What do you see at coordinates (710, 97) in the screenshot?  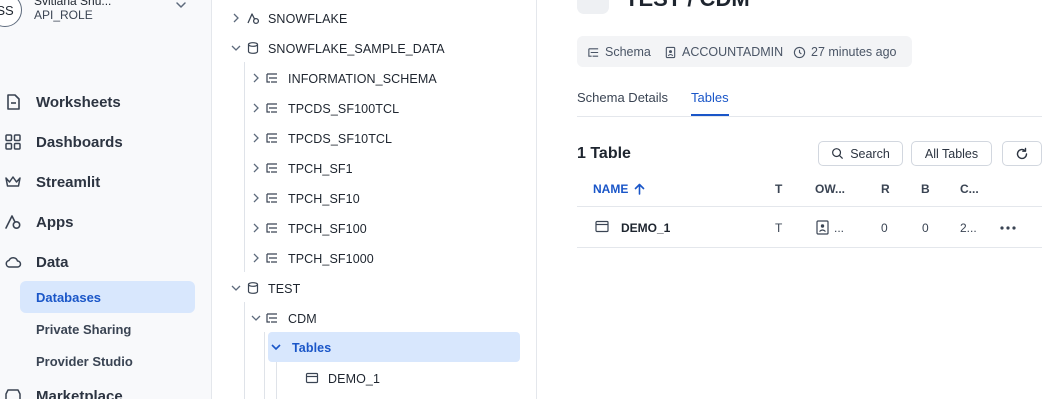 I see `tab-tables: Tables` at bounding box center [710, 97].